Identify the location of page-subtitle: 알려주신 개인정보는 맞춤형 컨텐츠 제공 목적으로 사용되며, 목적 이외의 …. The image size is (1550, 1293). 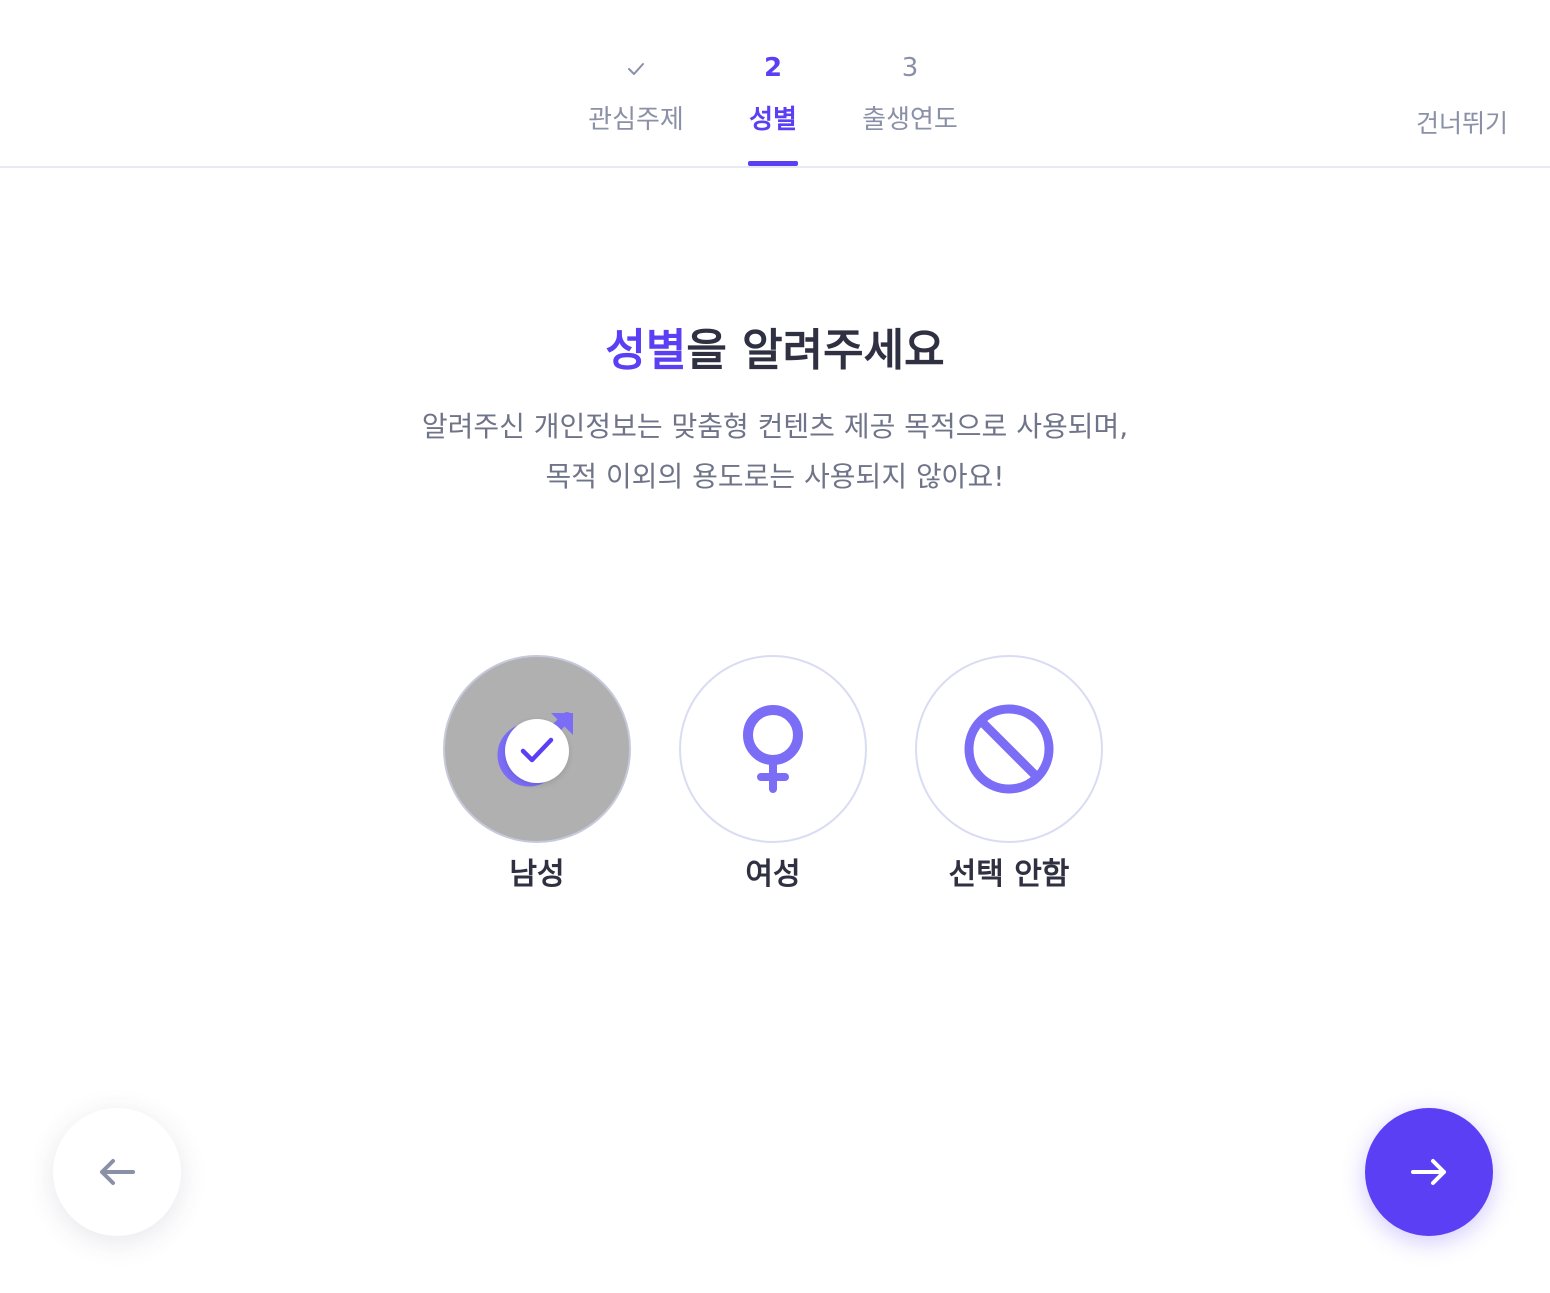
(775, 452).